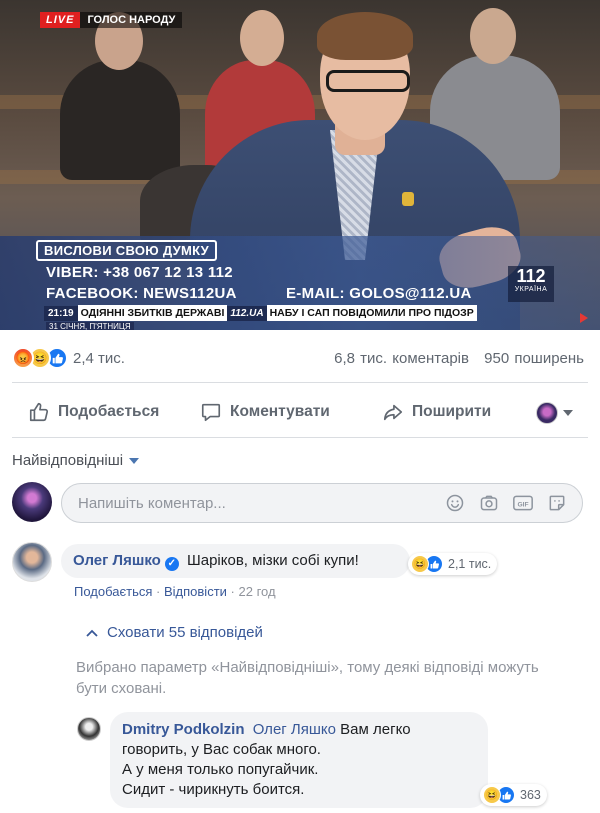  I want to click on sticker-icon, so click(557, 503).